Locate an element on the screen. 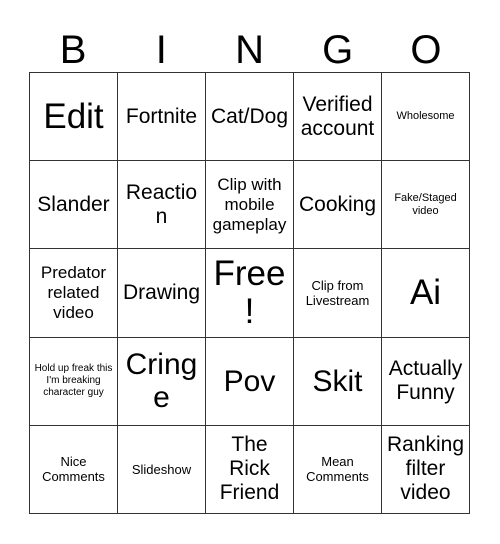  bingo-cell-label: Cat/Dog is located at coordinates (249, 116).